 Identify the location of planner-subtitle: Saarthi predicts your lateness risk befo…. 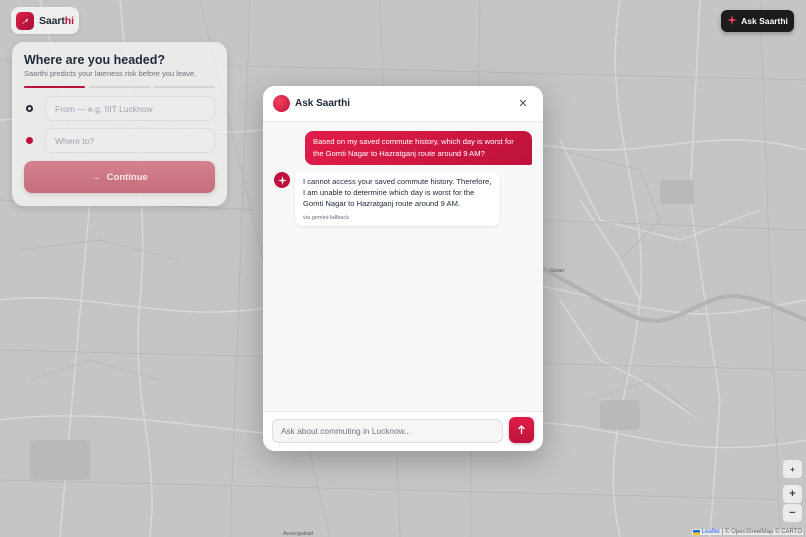
(110, 73).